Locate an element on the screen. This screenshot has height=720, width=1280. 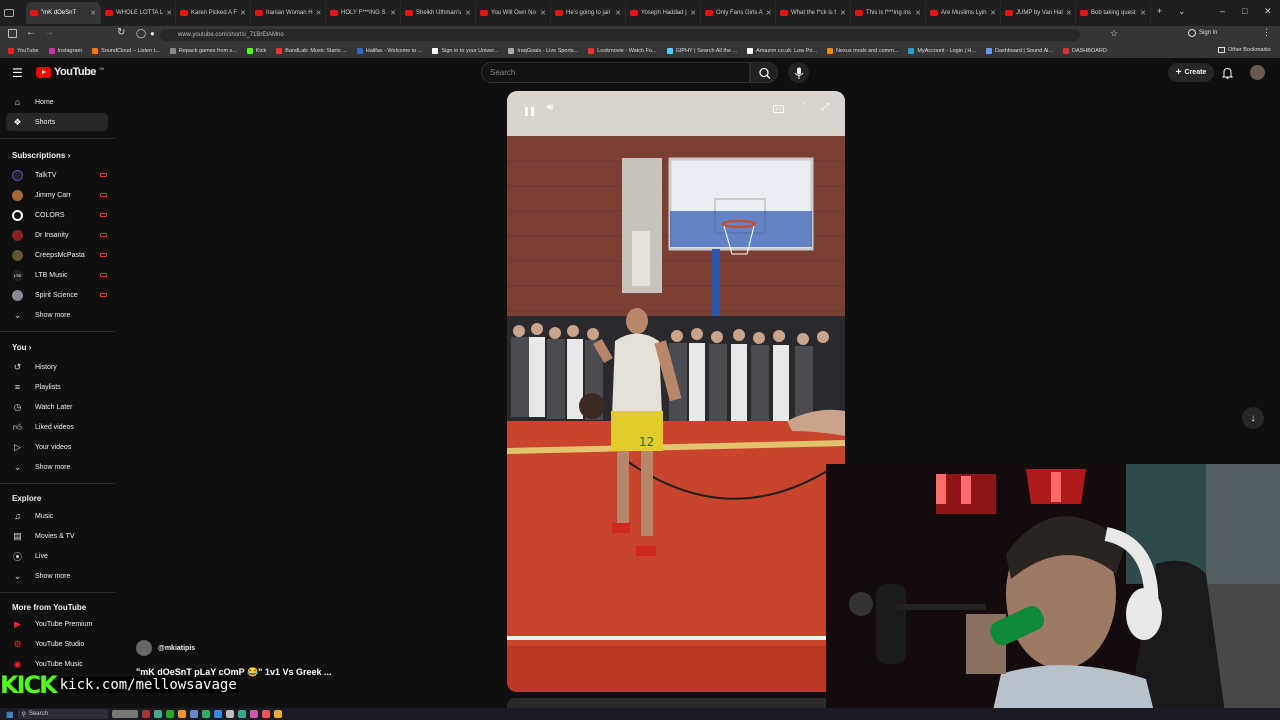
sidebar-item-colors: COLORS is located at coordinates (57, 215).